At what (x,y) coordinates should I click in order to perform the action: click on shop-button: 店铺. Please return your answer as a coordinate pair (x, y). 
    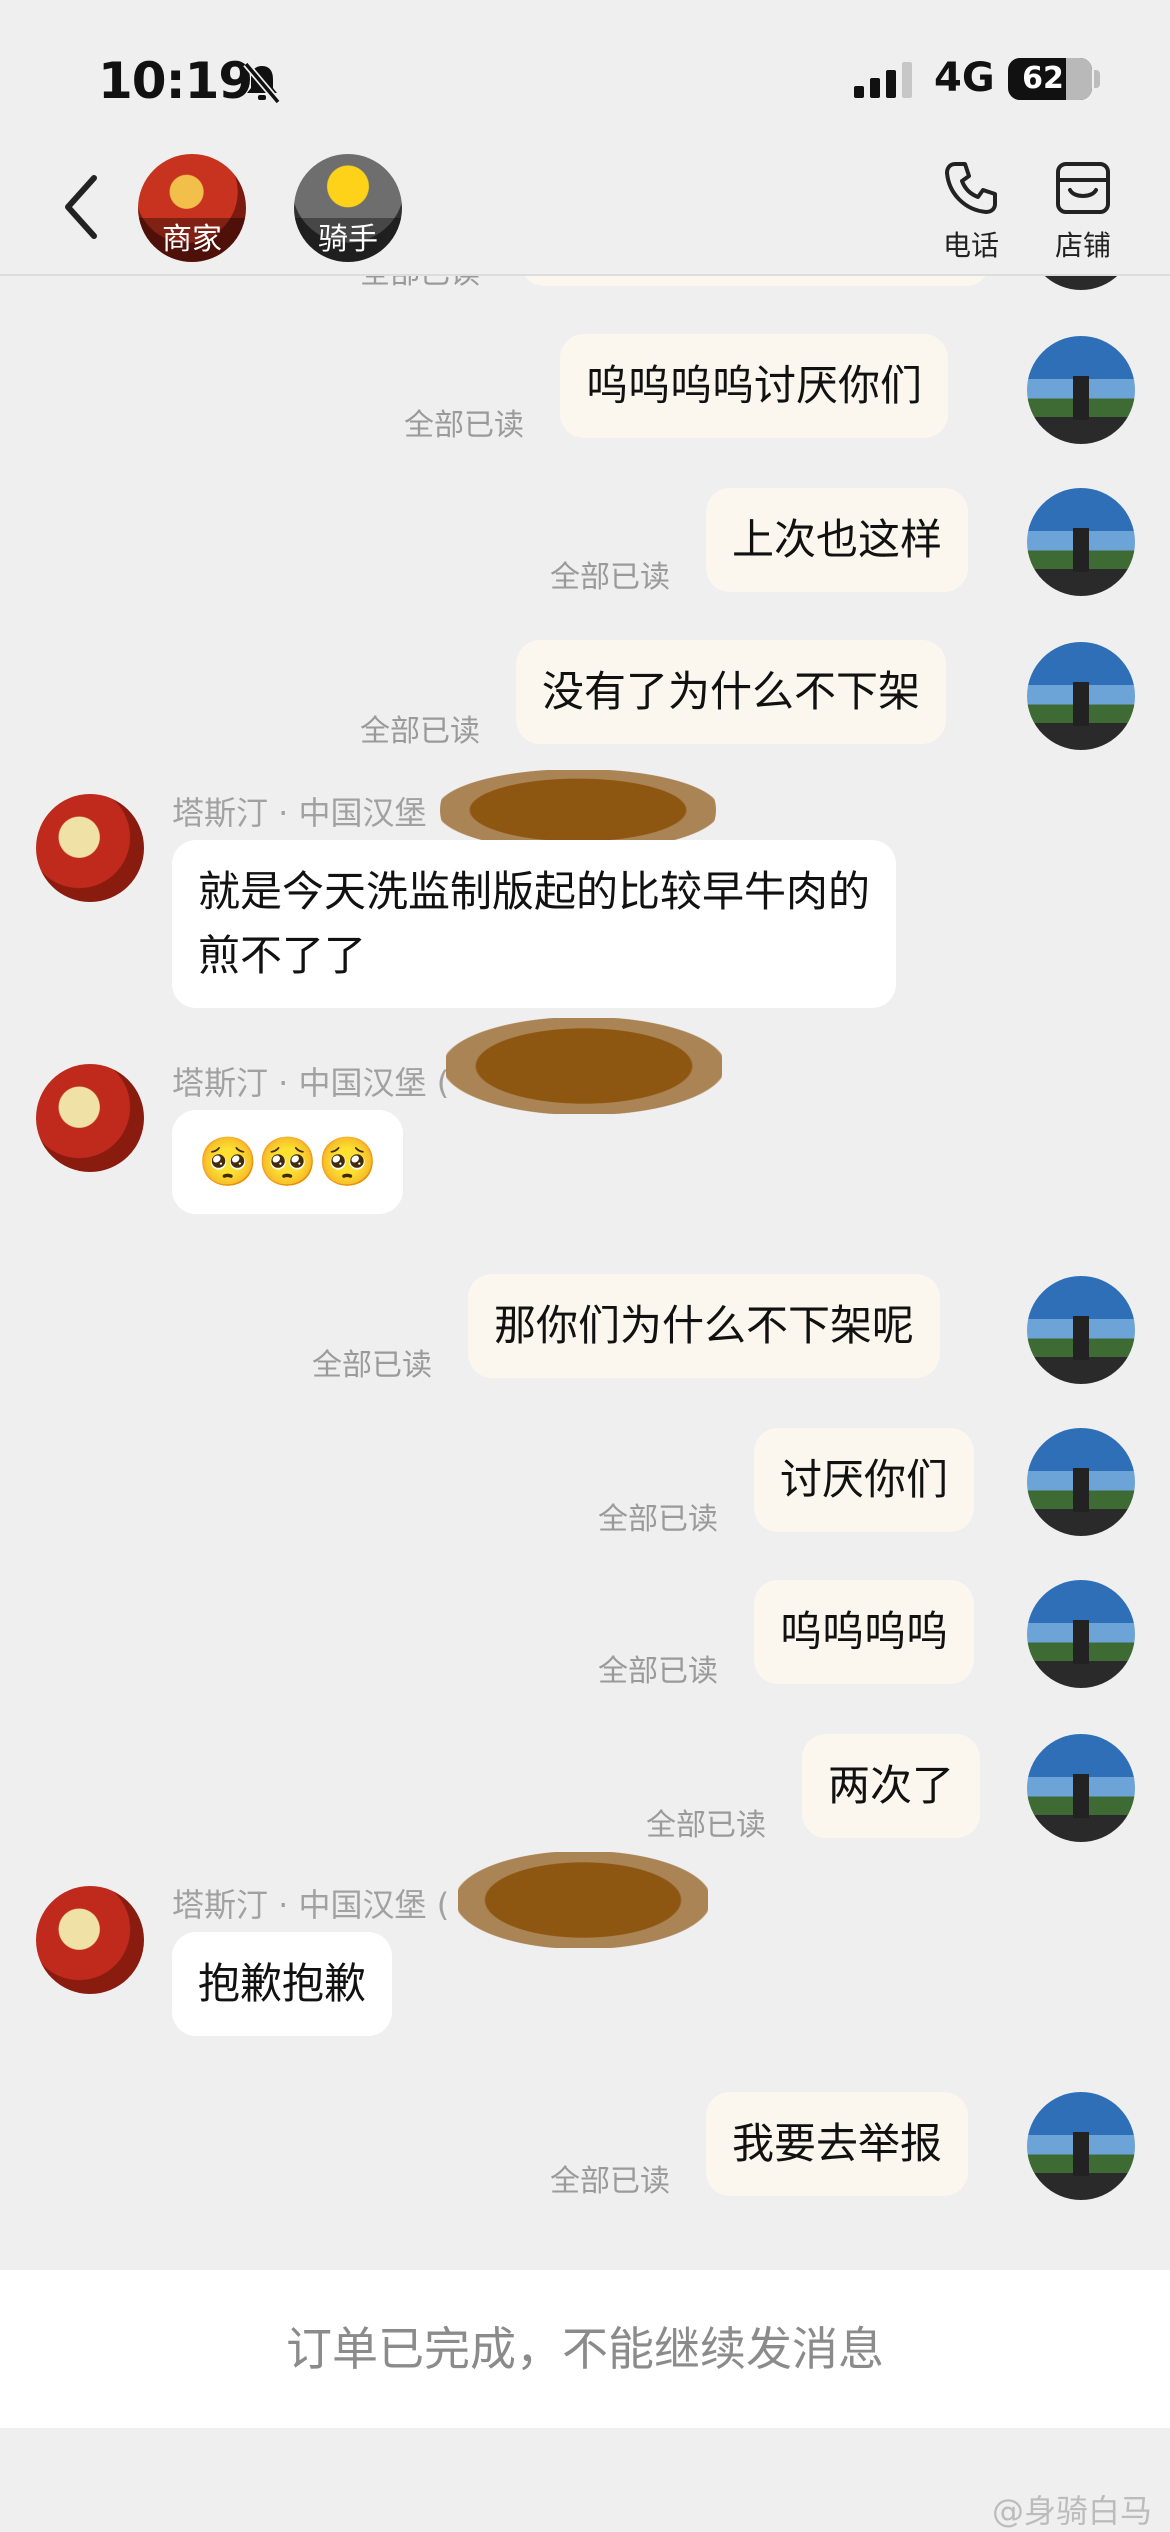
    Looking at the image, I should click on (1083, 211).